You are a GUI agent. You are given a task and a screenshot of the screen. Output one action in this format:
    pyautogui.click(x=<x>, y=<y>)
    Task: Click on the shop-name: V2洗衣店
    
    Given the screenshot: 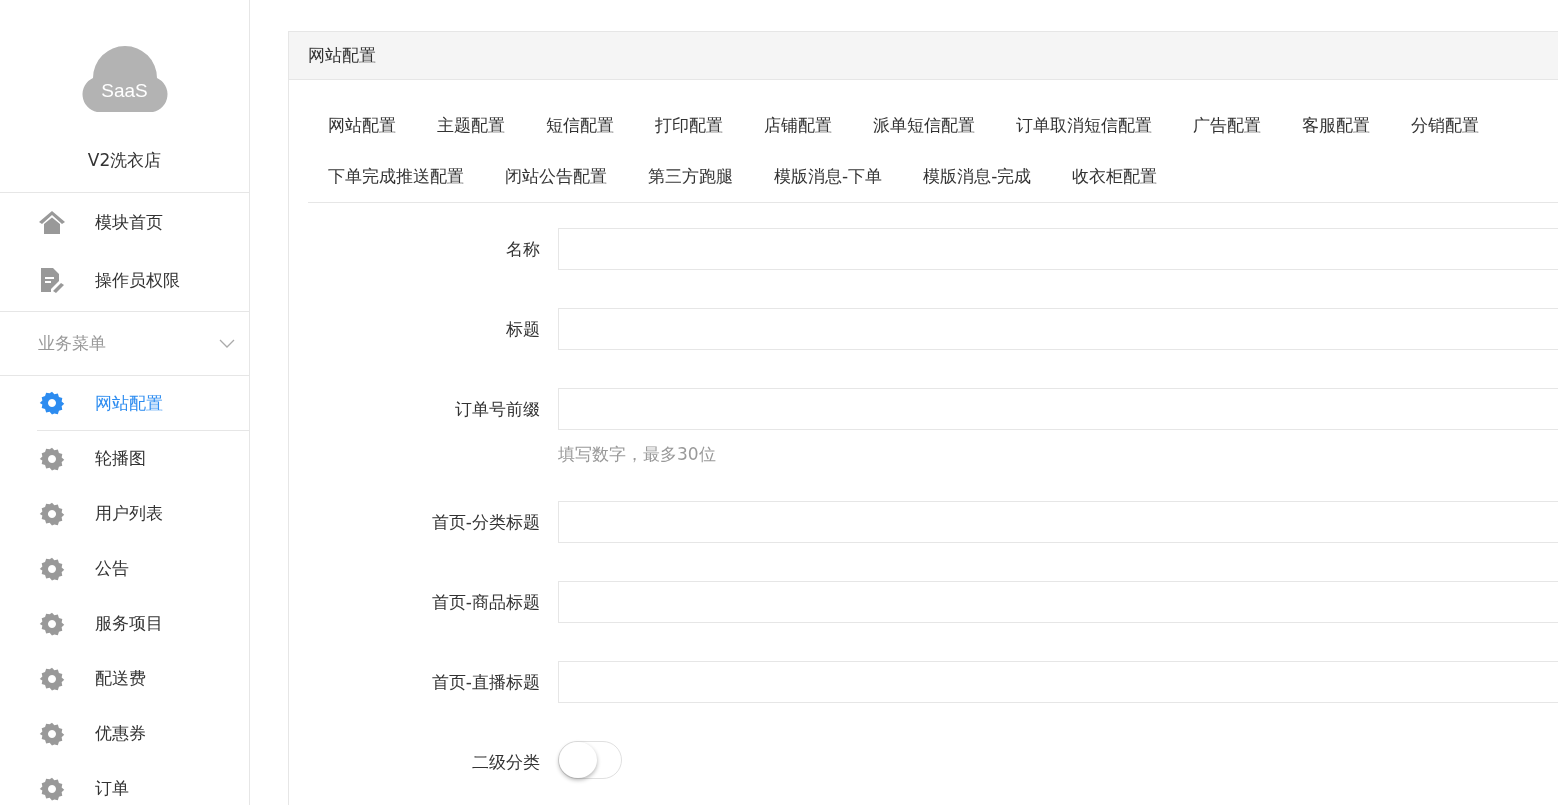 What is the action you would take?
    pyautogui.click(x=124, y=160)
    